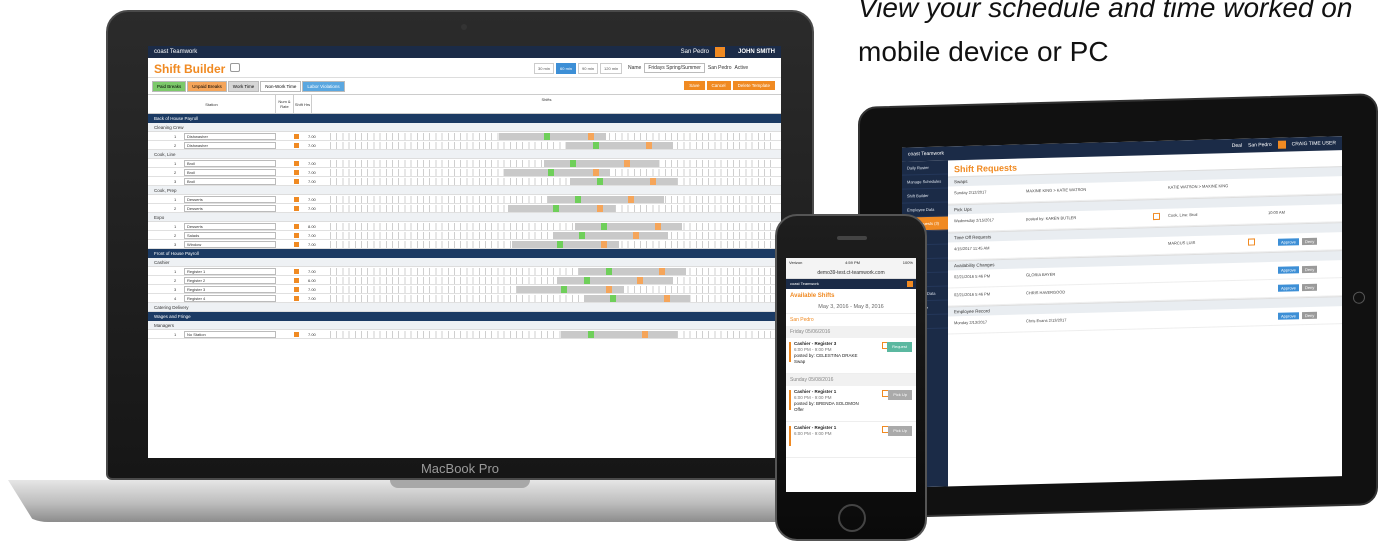 This screenshot has height=541, width=1382. Describe the element at coordinates (1310, 287) in the screenshot. I see `deny-button: Deny` at that location.